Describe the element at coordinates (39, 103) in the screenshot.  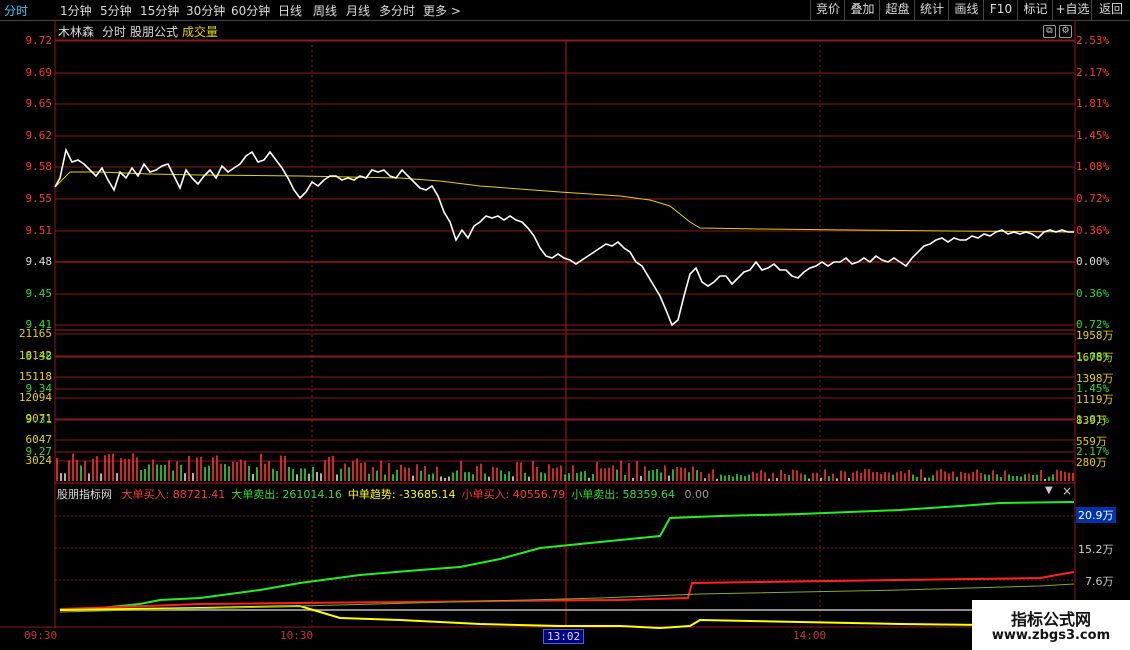
I see `price-tick-label: 9.65` at that location.